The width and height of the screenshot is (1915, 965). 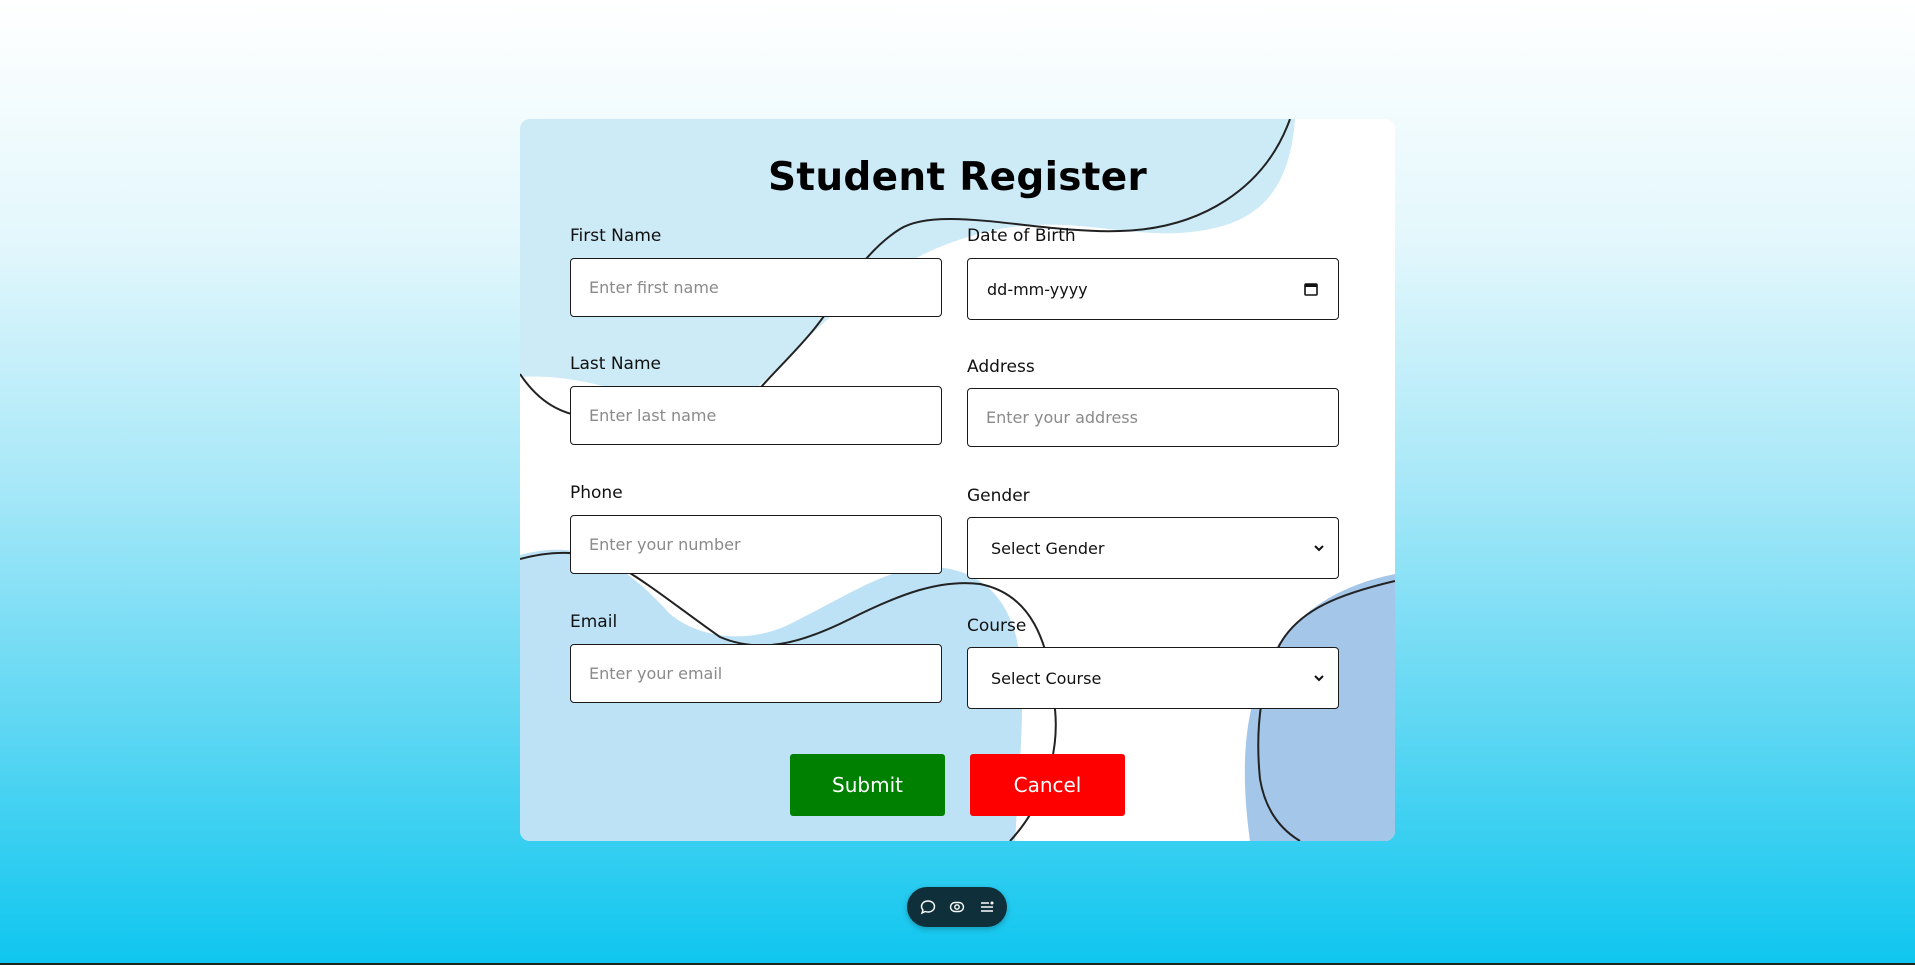 I want to click on first-name-label: First Name, so click(x=616, y=236).